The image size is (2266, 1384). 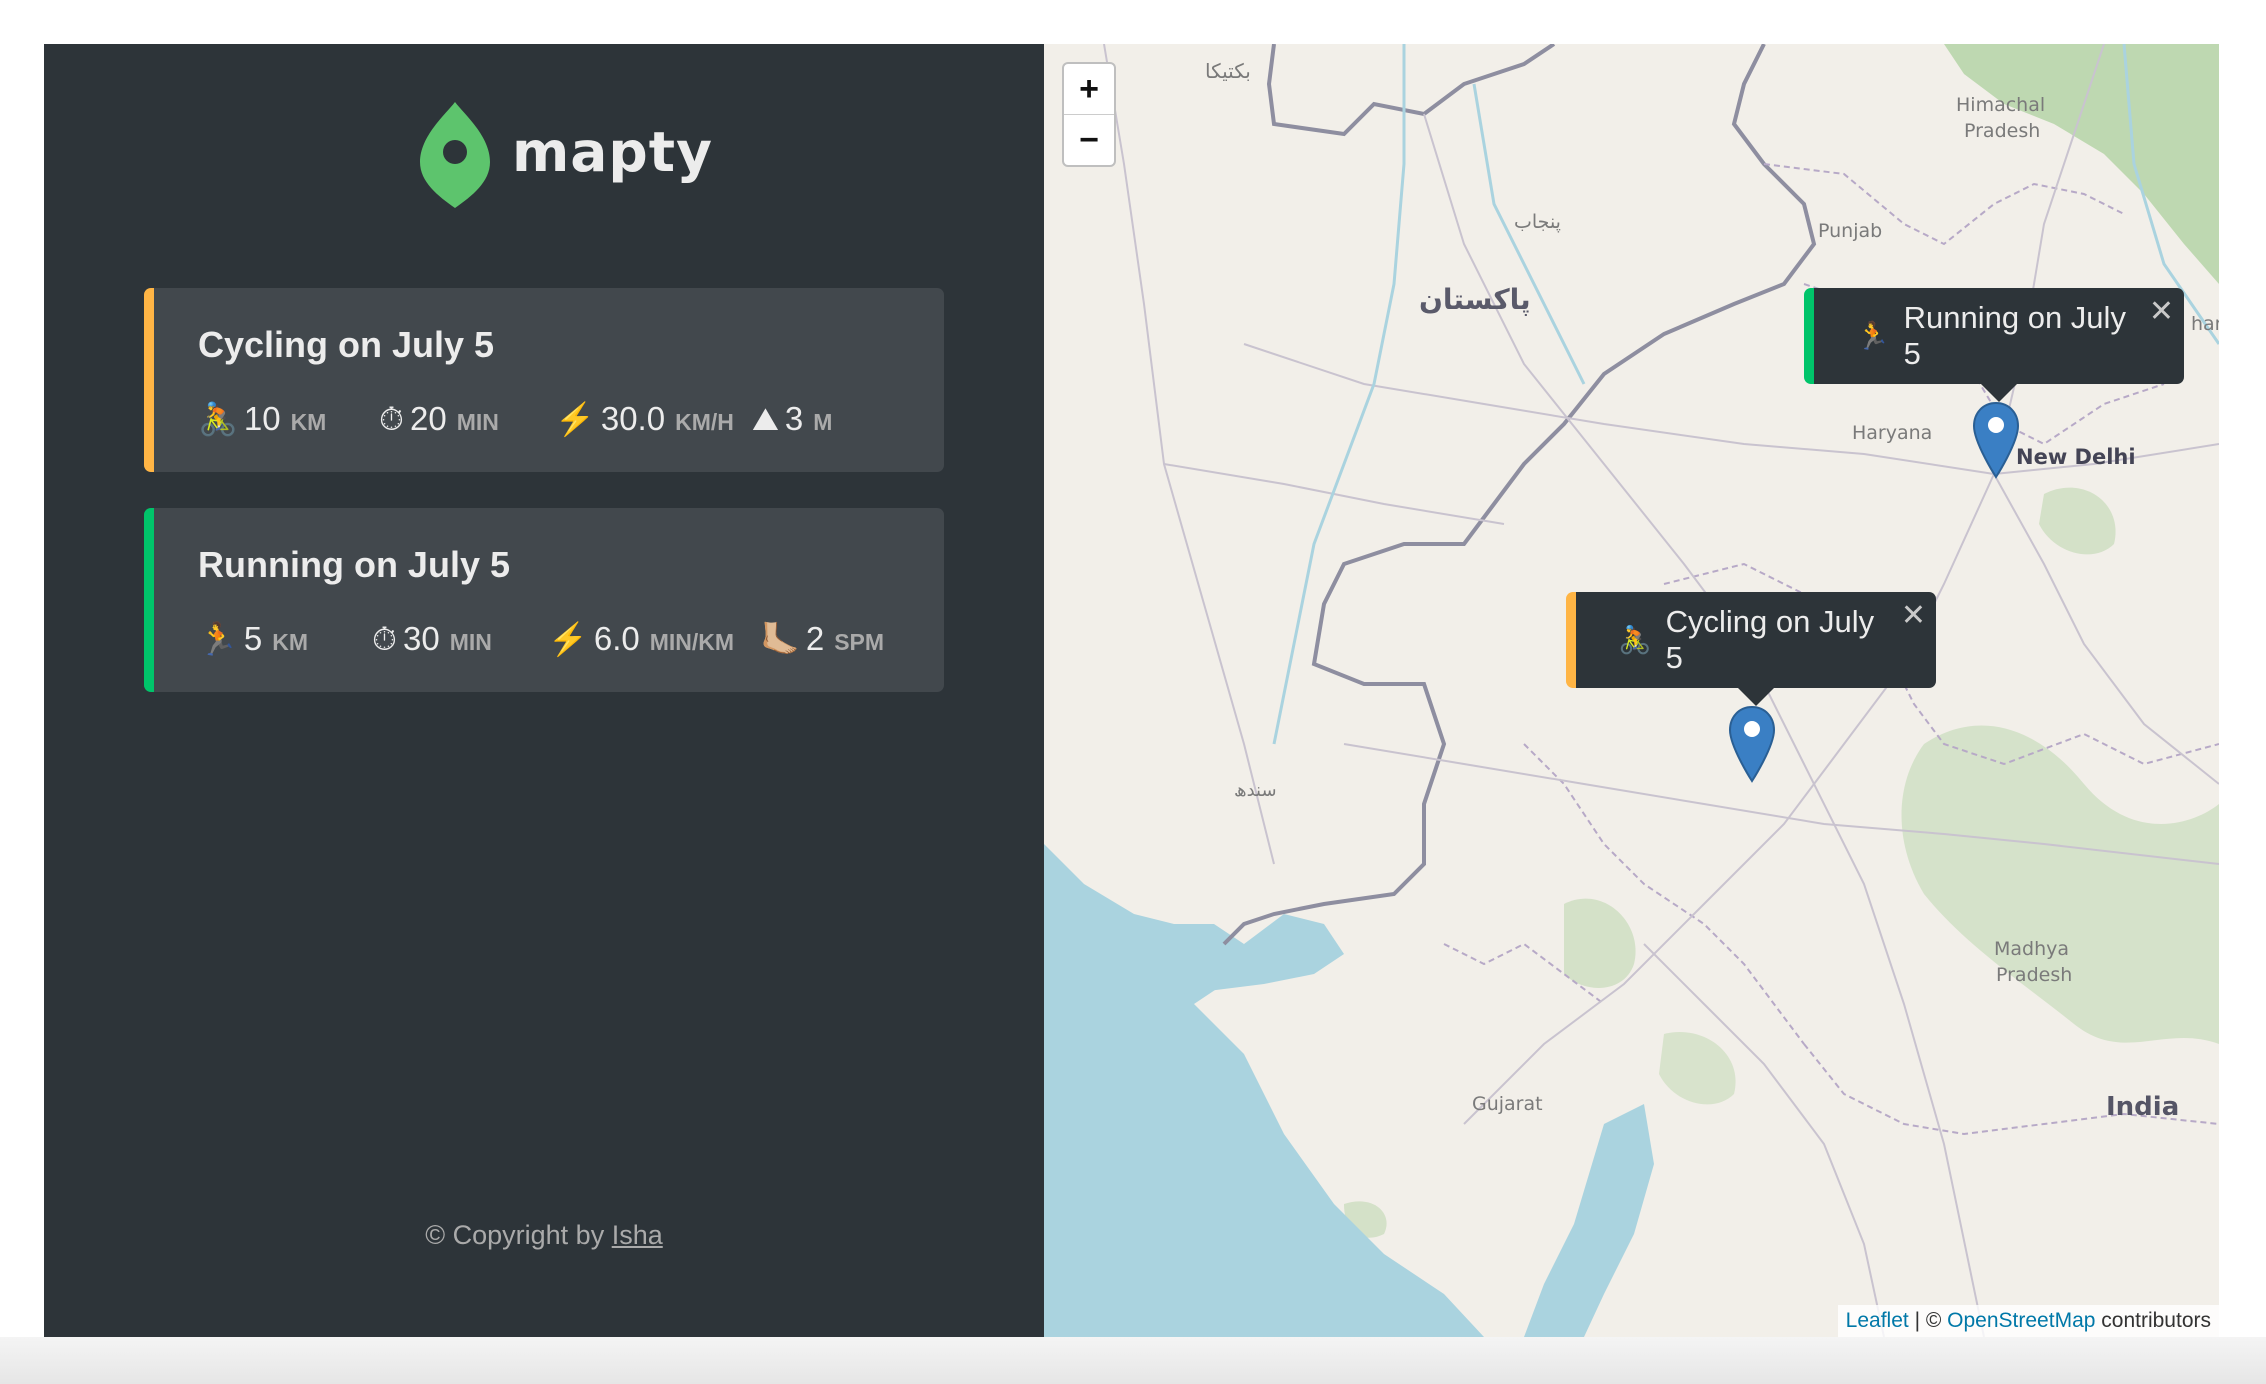 I want to click on map-attribution: Leaflet | © OpenStreetMap contributors, so click(x=2028, y=1321).